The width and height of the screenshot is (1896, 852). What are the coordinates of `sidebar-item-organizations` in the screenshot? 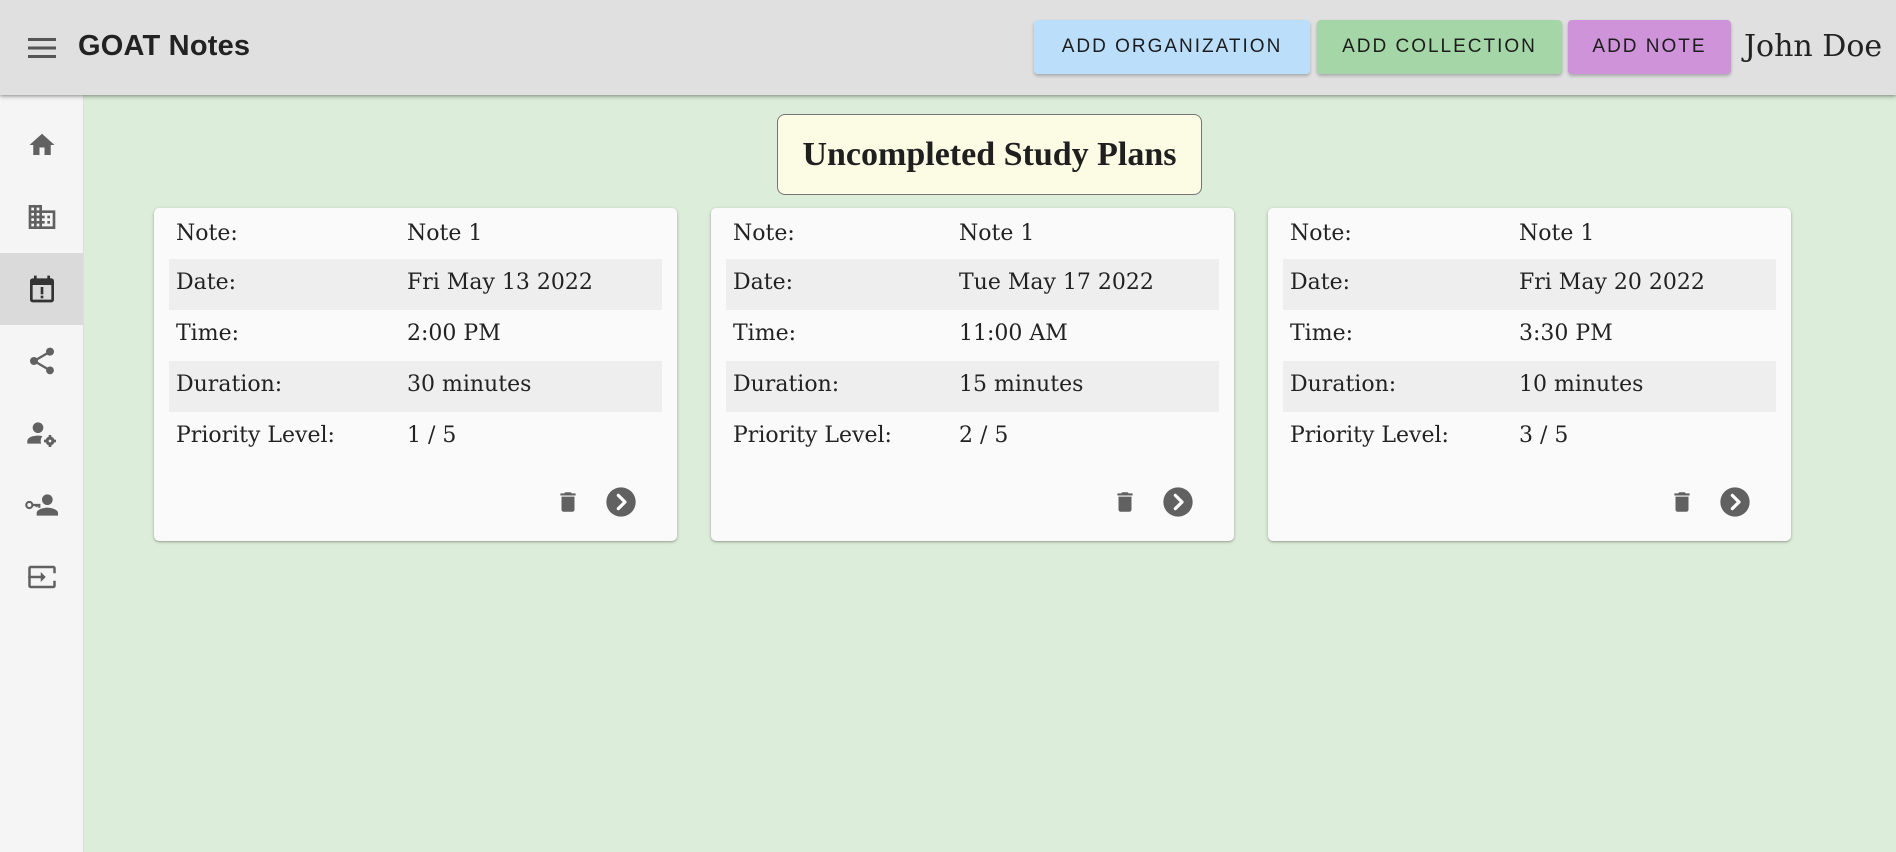 It's located at (41, 217).